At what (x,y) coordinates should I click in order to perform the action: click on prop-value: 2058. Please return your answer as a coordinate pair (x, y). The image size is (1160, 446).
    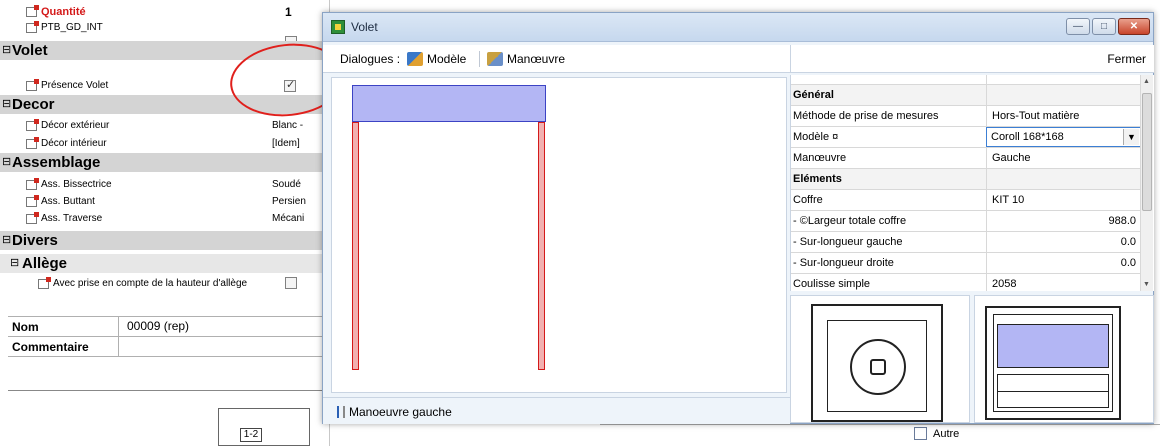
    Looking at the image, I should click on (1063, 282).